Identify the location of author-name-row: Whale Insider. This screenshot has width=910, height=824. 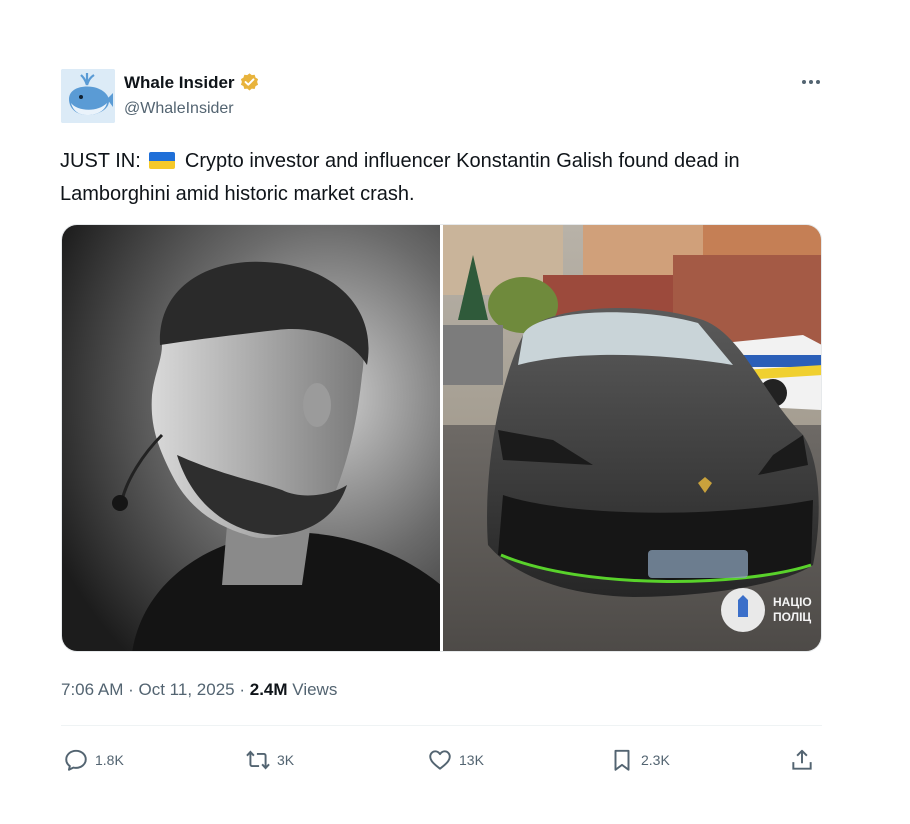
(192, 82).